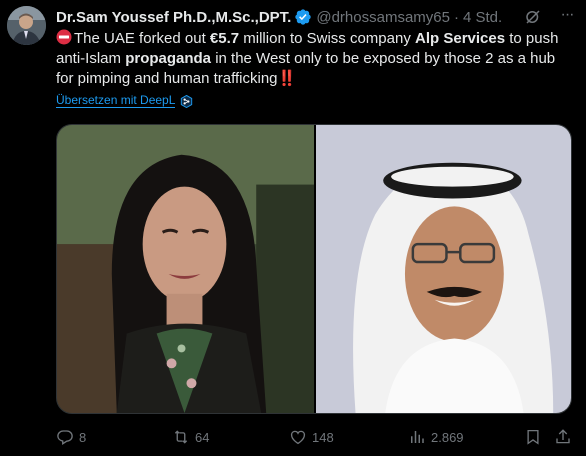 This screenshot has width=586, height=456. Describe the element at coordinates (533, 17) in the screenshot. I see `grok-icon` at that location.